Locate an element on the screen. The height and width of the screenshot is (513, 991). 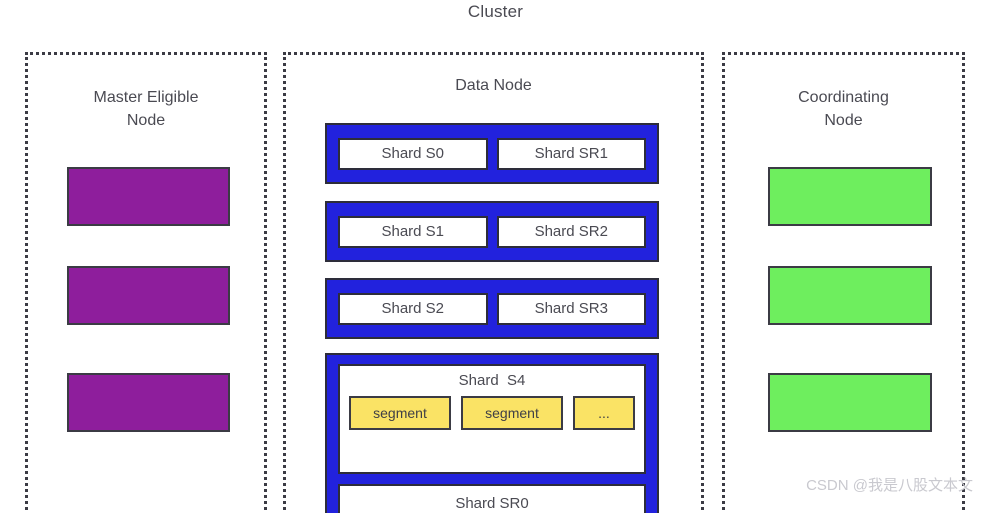
shard-cell-replica: Shard SR3 is located at coordinates (571, 308).